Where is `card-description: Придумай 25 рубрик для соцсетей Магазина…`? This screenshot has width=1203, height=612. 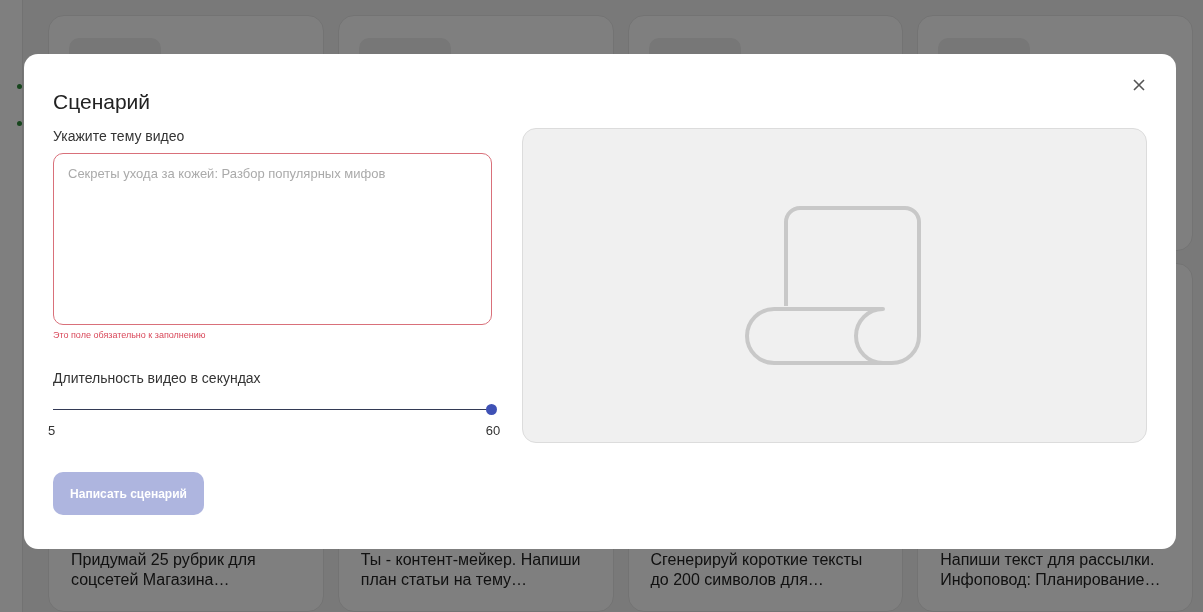
card-description: Придумай 25 рубрик для соцсетей Магазина… is located at coordinates (164, 570).